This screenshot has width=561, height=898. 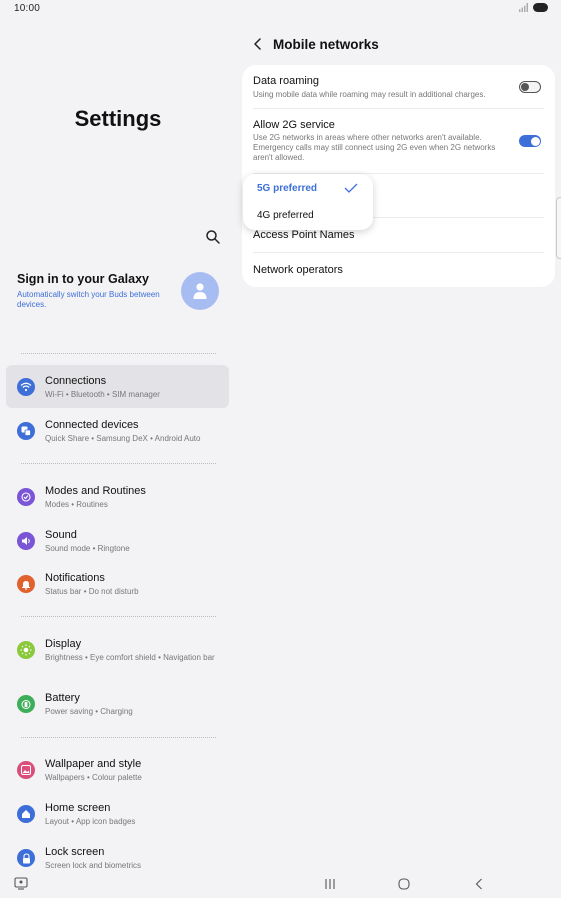 What do you see at coordinates (92, 425) in the screenshot?
I see `menu-title: Connected devices` at bounding box center [92, 425].